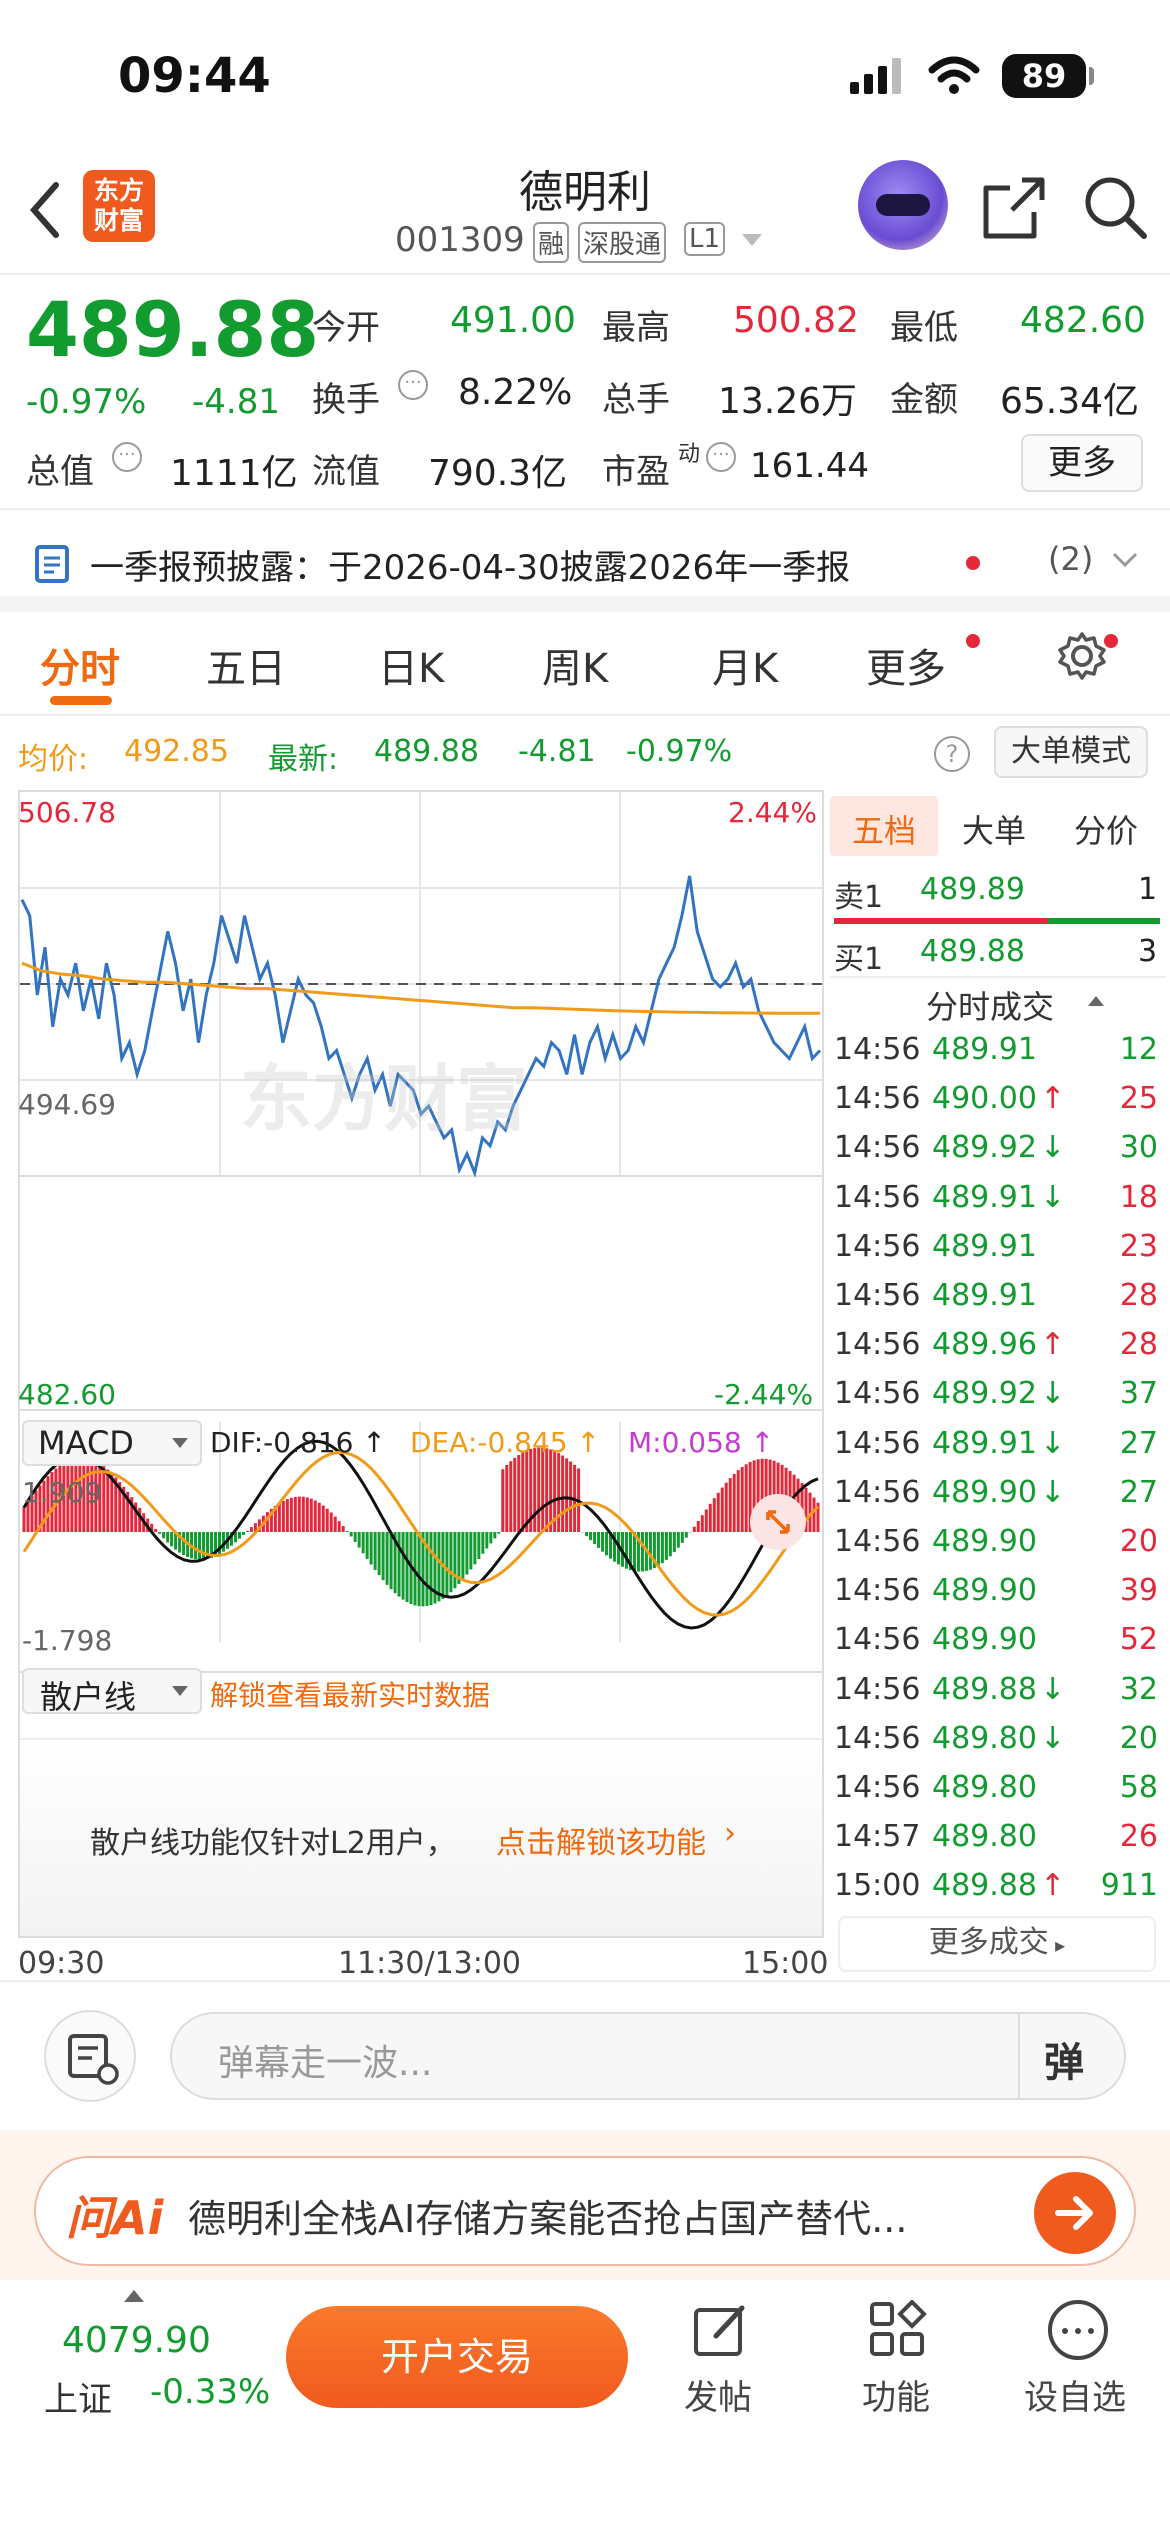  Describe the element at coordinates (994, 829) in the screenshot. I see `tab-big-order: 大单` at that location.